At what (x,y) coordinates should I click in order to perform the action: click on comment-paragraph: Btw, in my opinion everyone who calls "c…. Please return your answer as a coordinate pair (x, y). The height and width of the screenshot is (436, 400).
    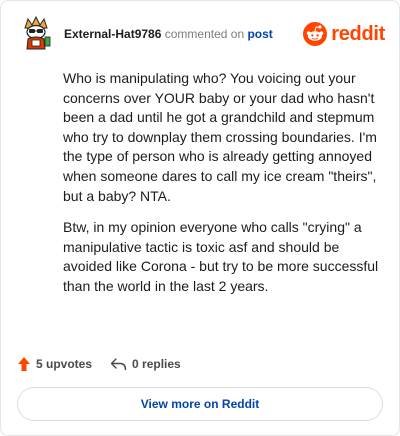
    Looking at the image, I should click on (221, 256).